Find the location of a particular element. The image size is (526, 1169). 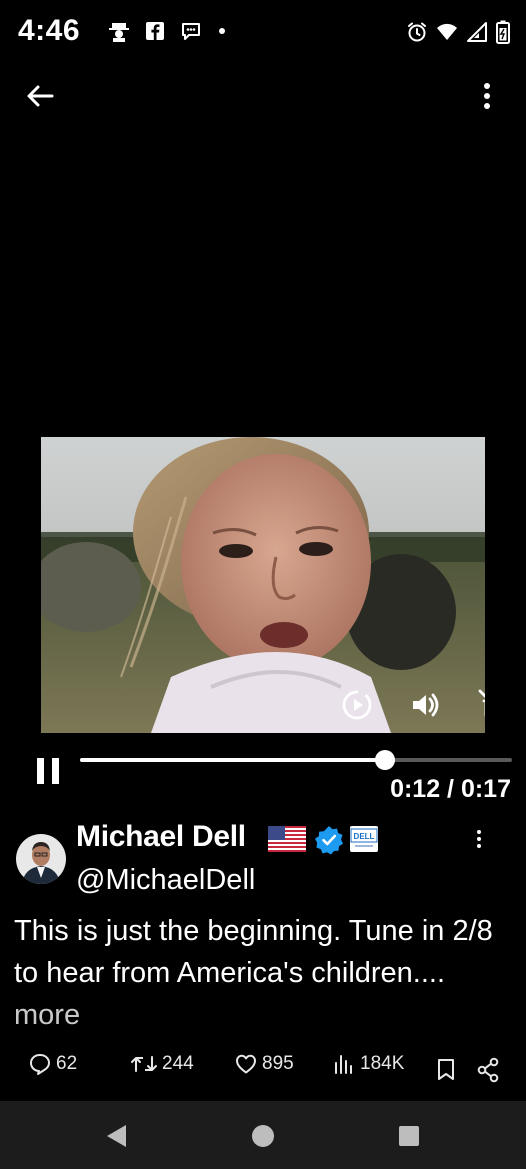

dell-logo-icon: DELL is located at coordinates (364, 837).